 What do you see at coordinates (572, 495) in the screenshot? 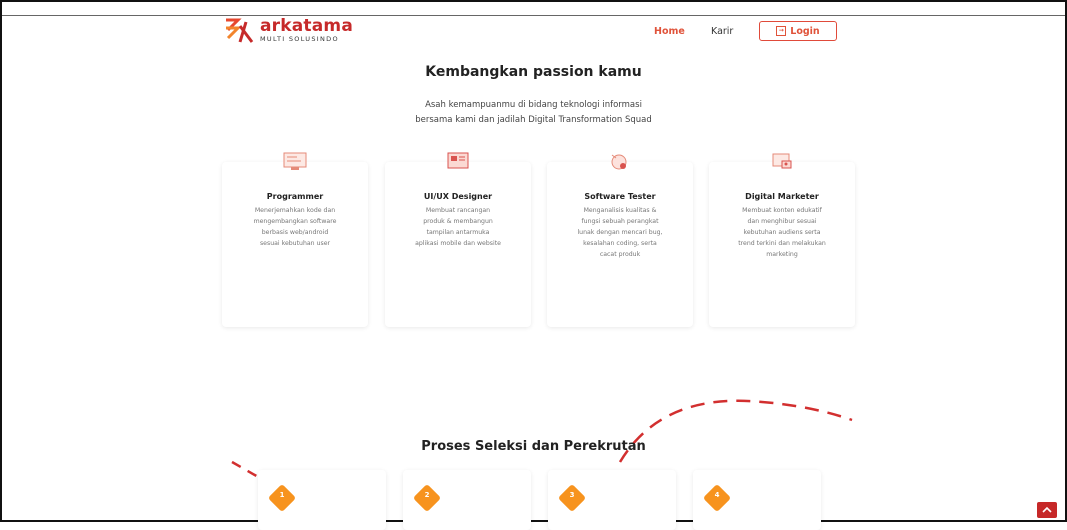
I see `step-number: 3` at bounding box center [572, 495].